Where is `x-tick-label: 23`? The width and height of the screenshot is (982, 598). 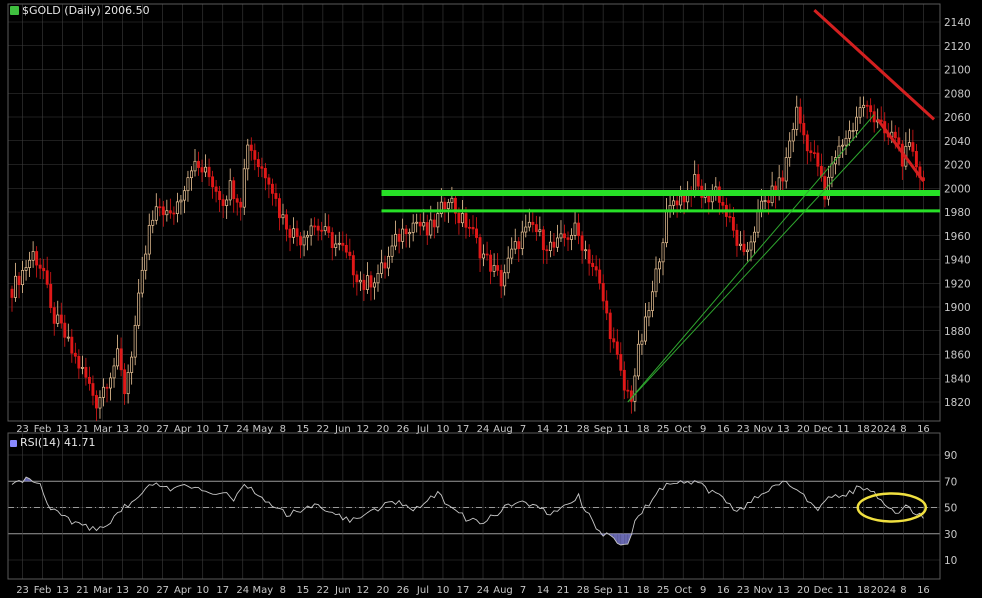 x-tick-label: 23 is located at coordinates (743, 590).